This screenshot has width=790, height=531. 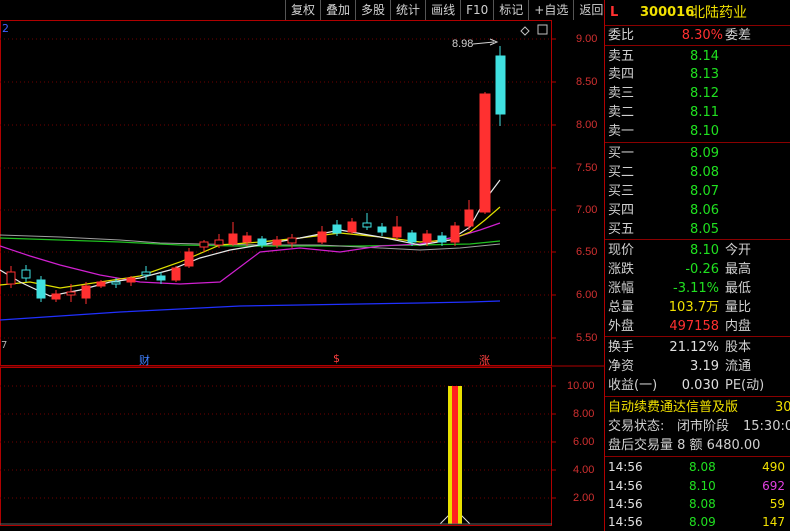 I want to click on tick-row: 14:56 8.10 692, so click(x=697, y=486).